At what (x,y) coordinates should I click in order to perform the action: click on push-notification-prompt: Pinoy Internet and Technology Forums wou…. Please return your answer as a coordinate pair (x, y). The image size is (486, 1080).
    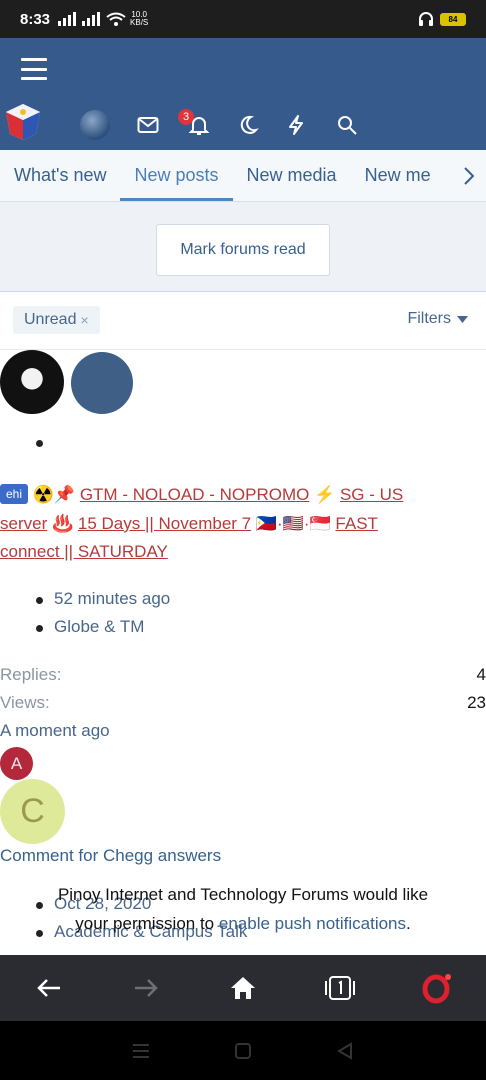
    Looking at the image, I should click on (243, 909).